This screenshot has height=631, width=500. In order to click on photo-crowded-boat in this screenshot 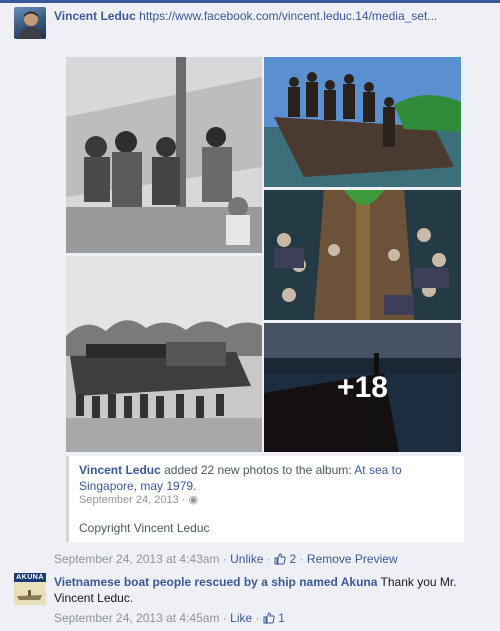, I will do `click(362, 255)`.